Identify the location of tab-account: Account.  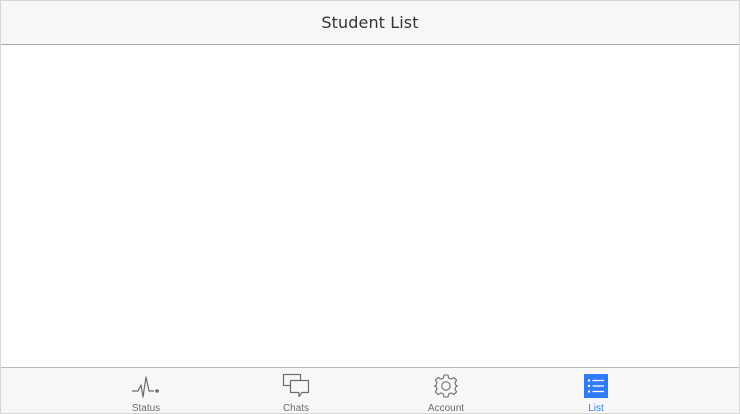
(446, 391).